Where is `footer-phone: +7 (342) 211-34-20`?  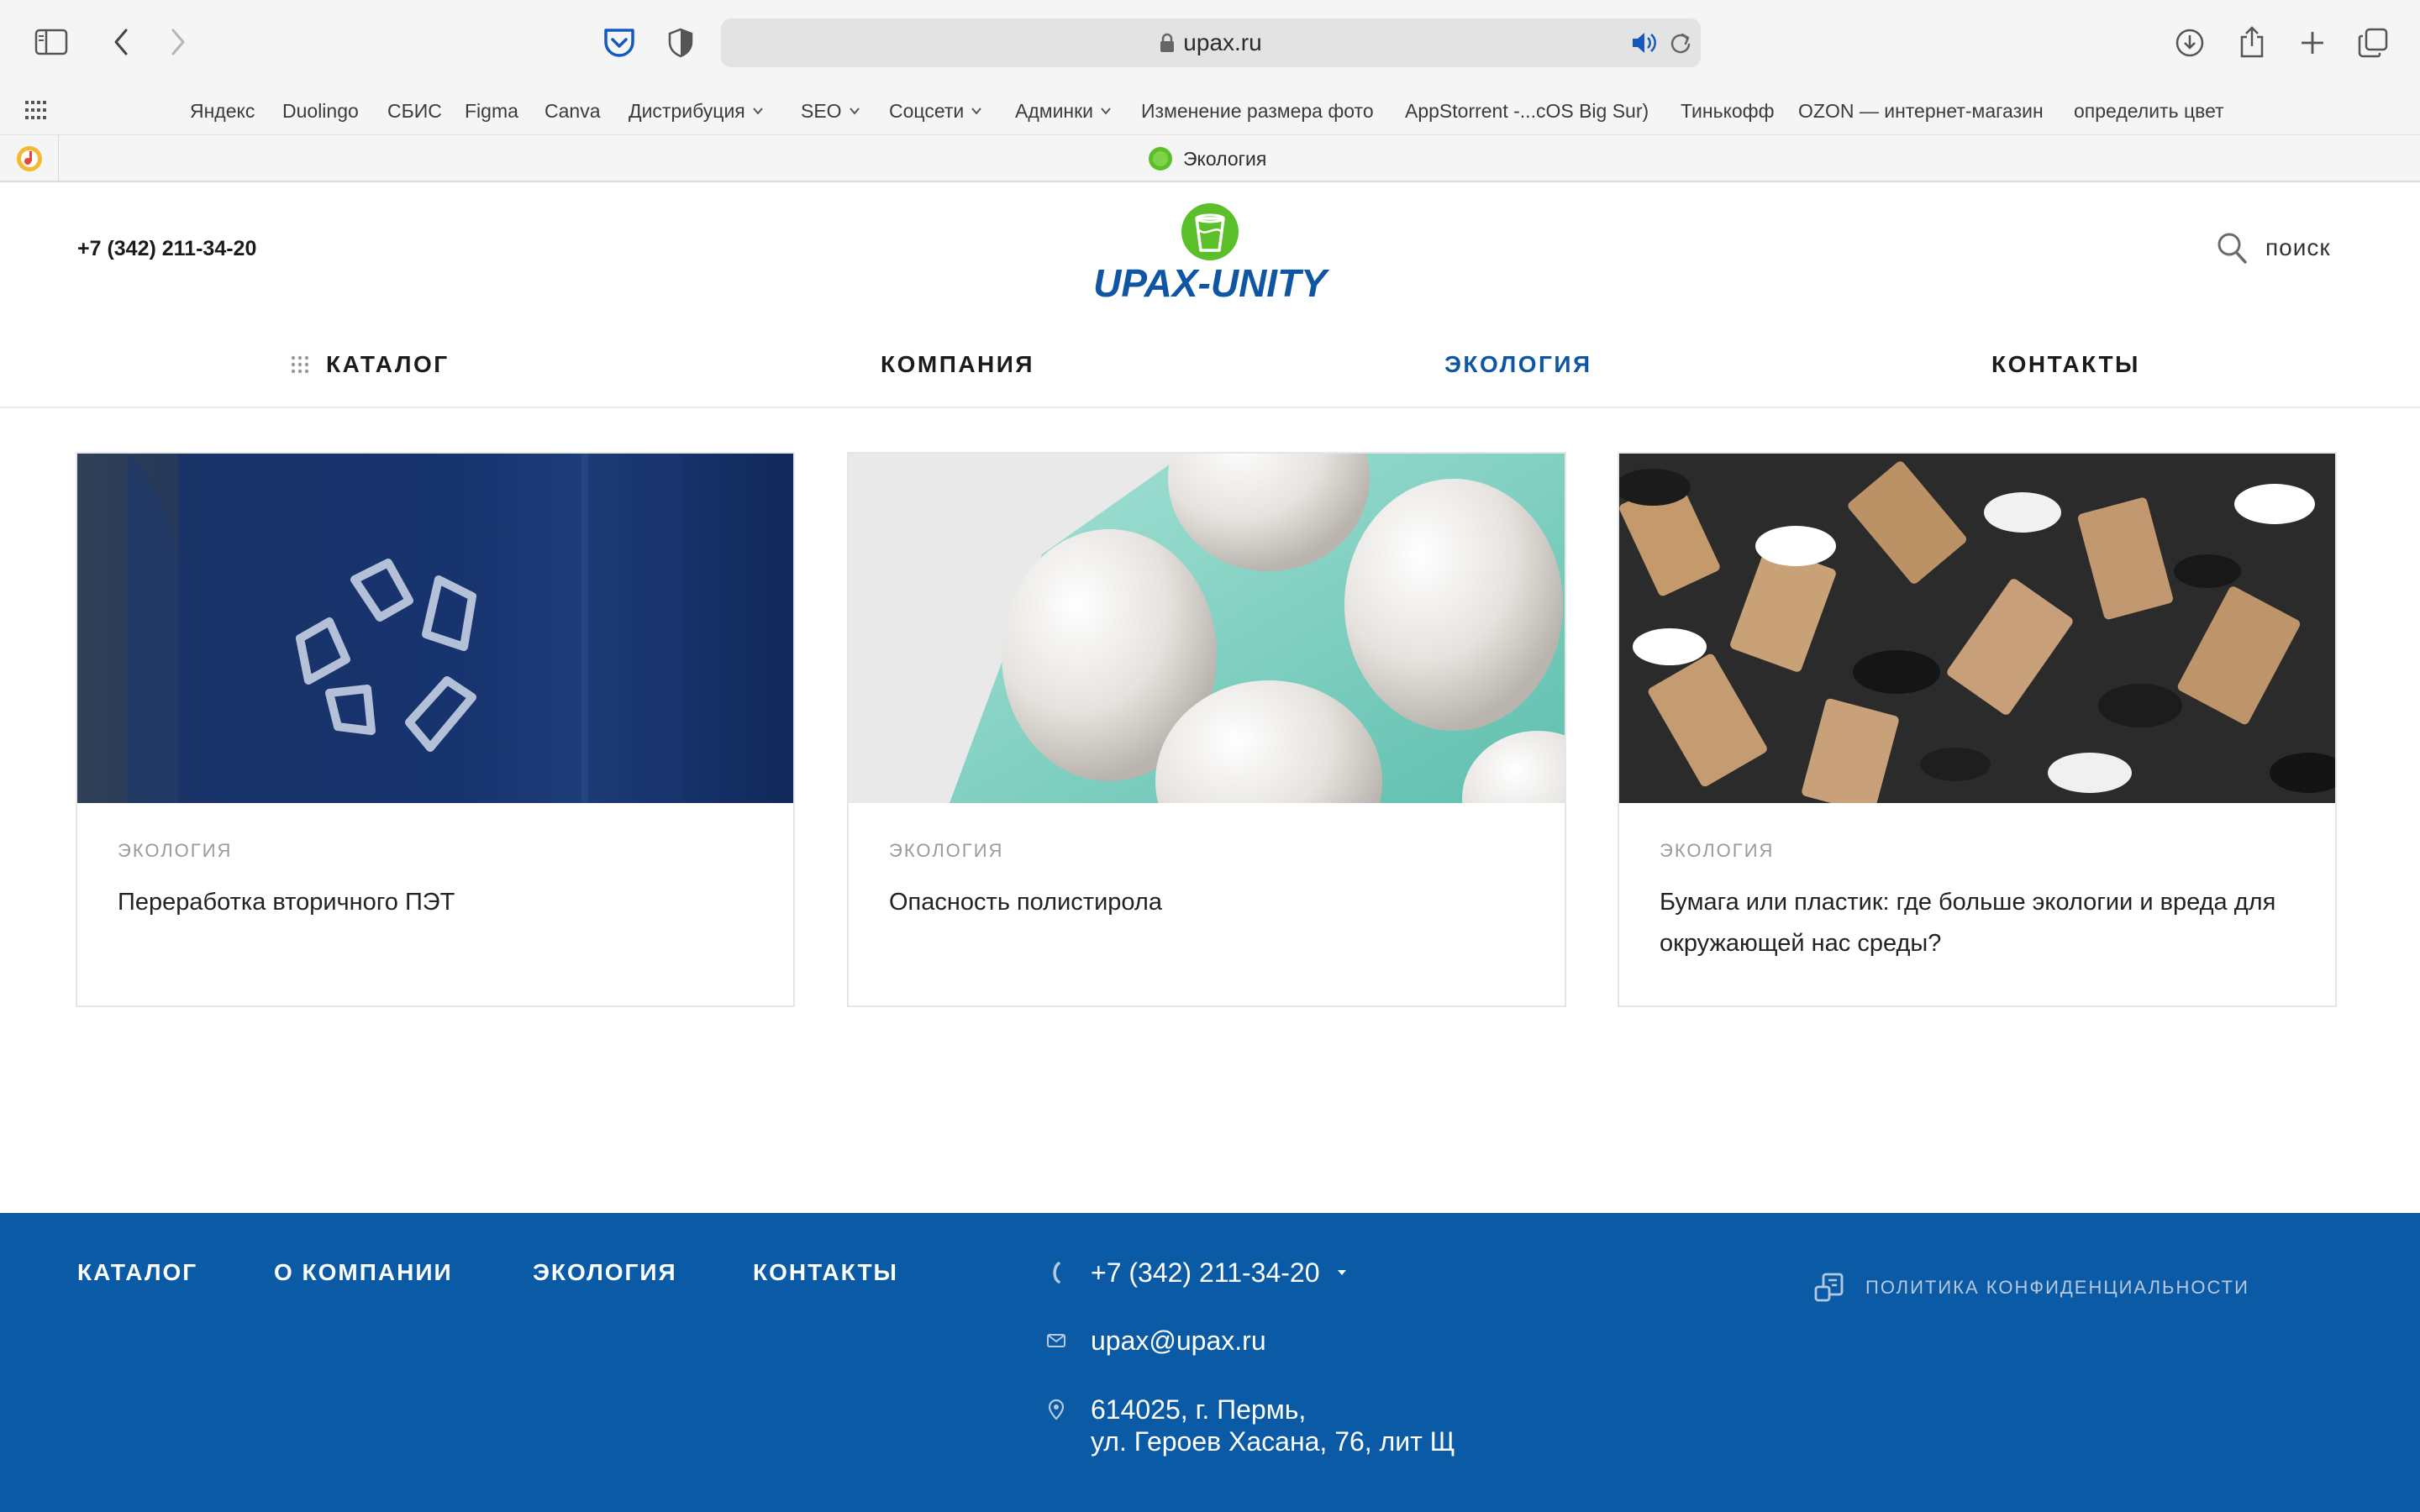
footer-phone: +7 (342) 211-34-20 is located at coordinates (1197, 1273).